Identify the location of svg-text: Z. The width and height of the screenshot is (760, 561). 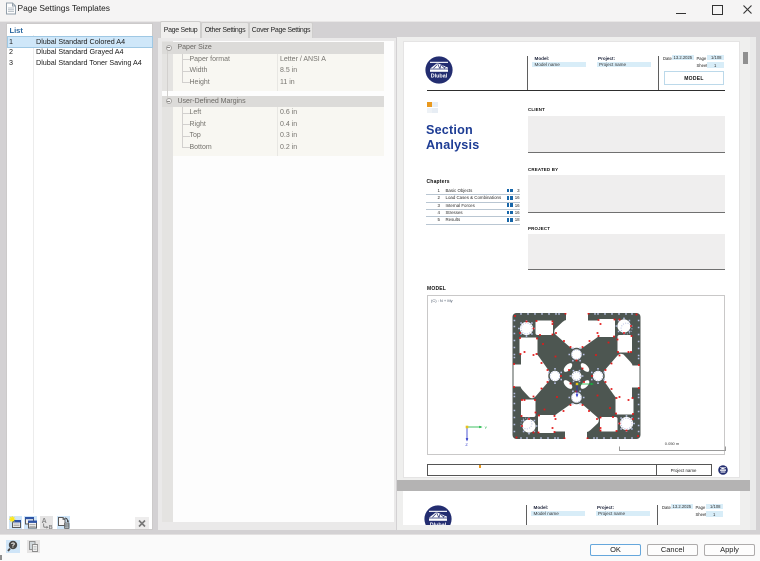
(466, 444).